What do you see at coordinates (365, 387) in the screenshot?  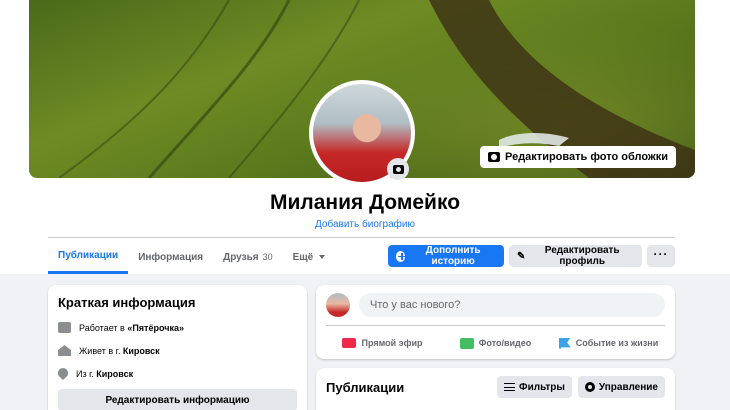 I see `posts-title: Публикации` at bounding box center [365, 387].